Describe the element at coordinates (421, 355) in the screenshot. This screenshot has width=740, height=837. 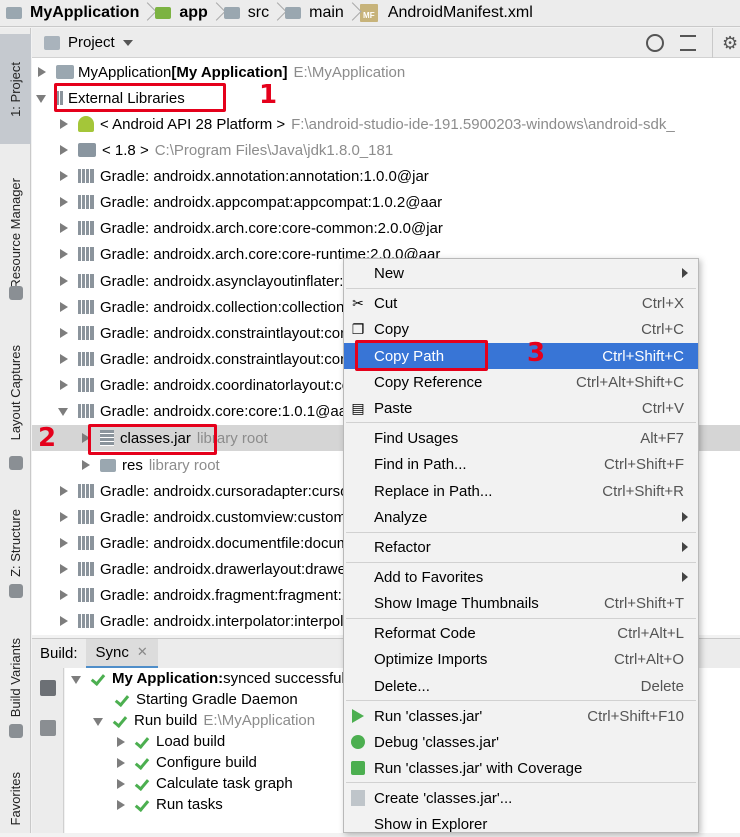
I see `highlight-copy-path` at that location.